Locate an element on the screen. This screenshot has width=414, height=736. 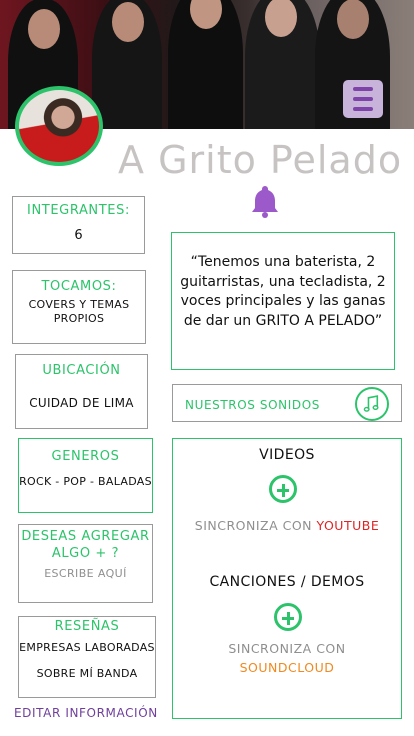
genres-card: GENEROS ROCK - POP - BALADAS is located at coordinates (85, 475).